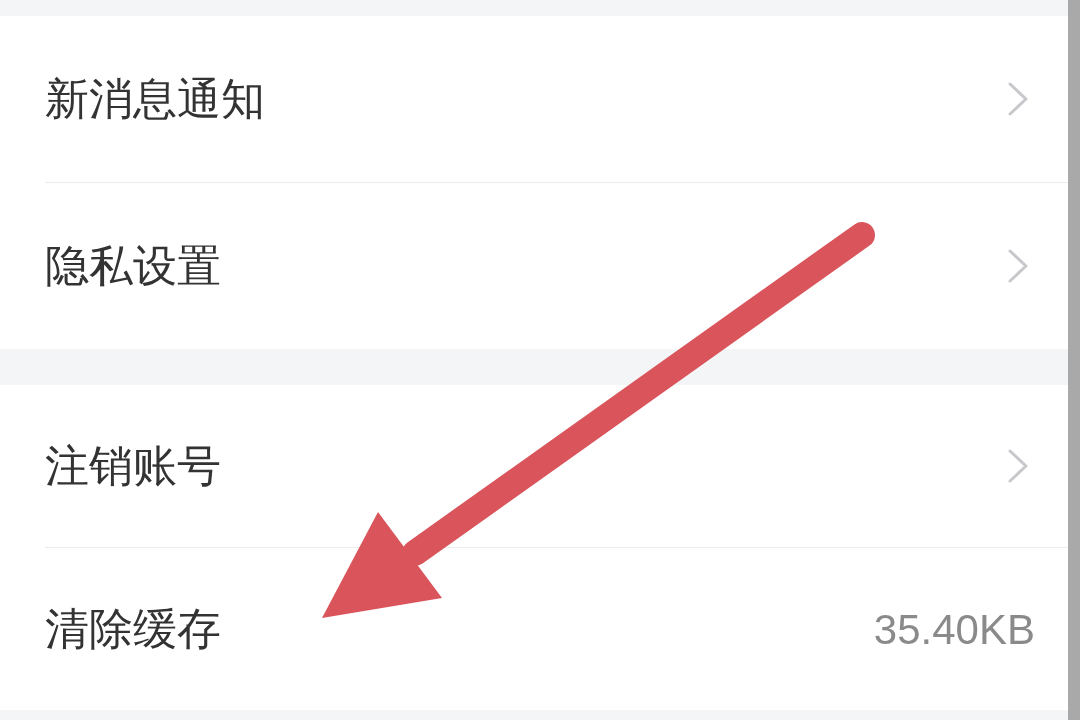 The height and width of the screenshot is (720, 1080). Describe the element at coordinates (133, 629) in the screenshot. I see `row-label: 清除缓存` at that location.